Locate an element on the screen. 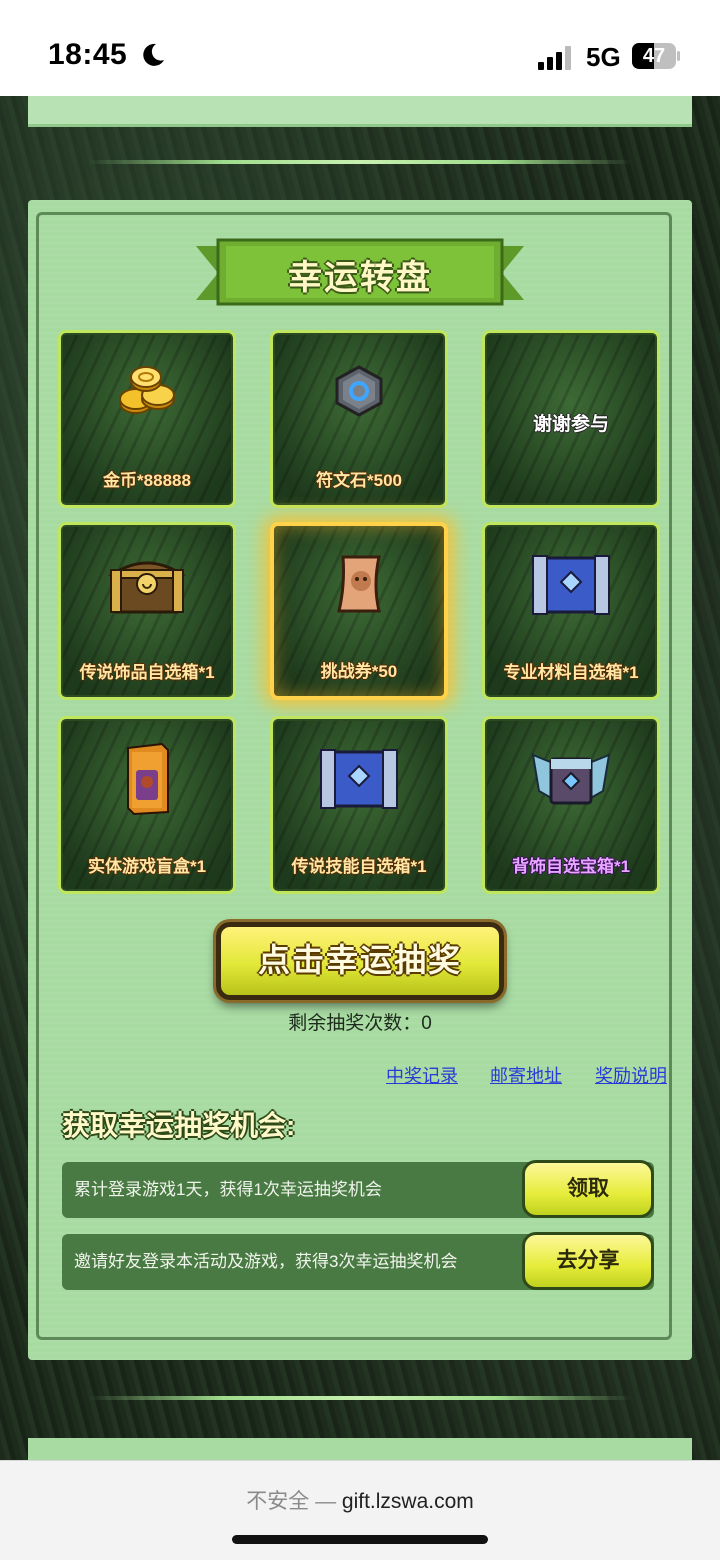  prize-label: 背饰自选宝箱*1 is located at coordinates (571, 866).